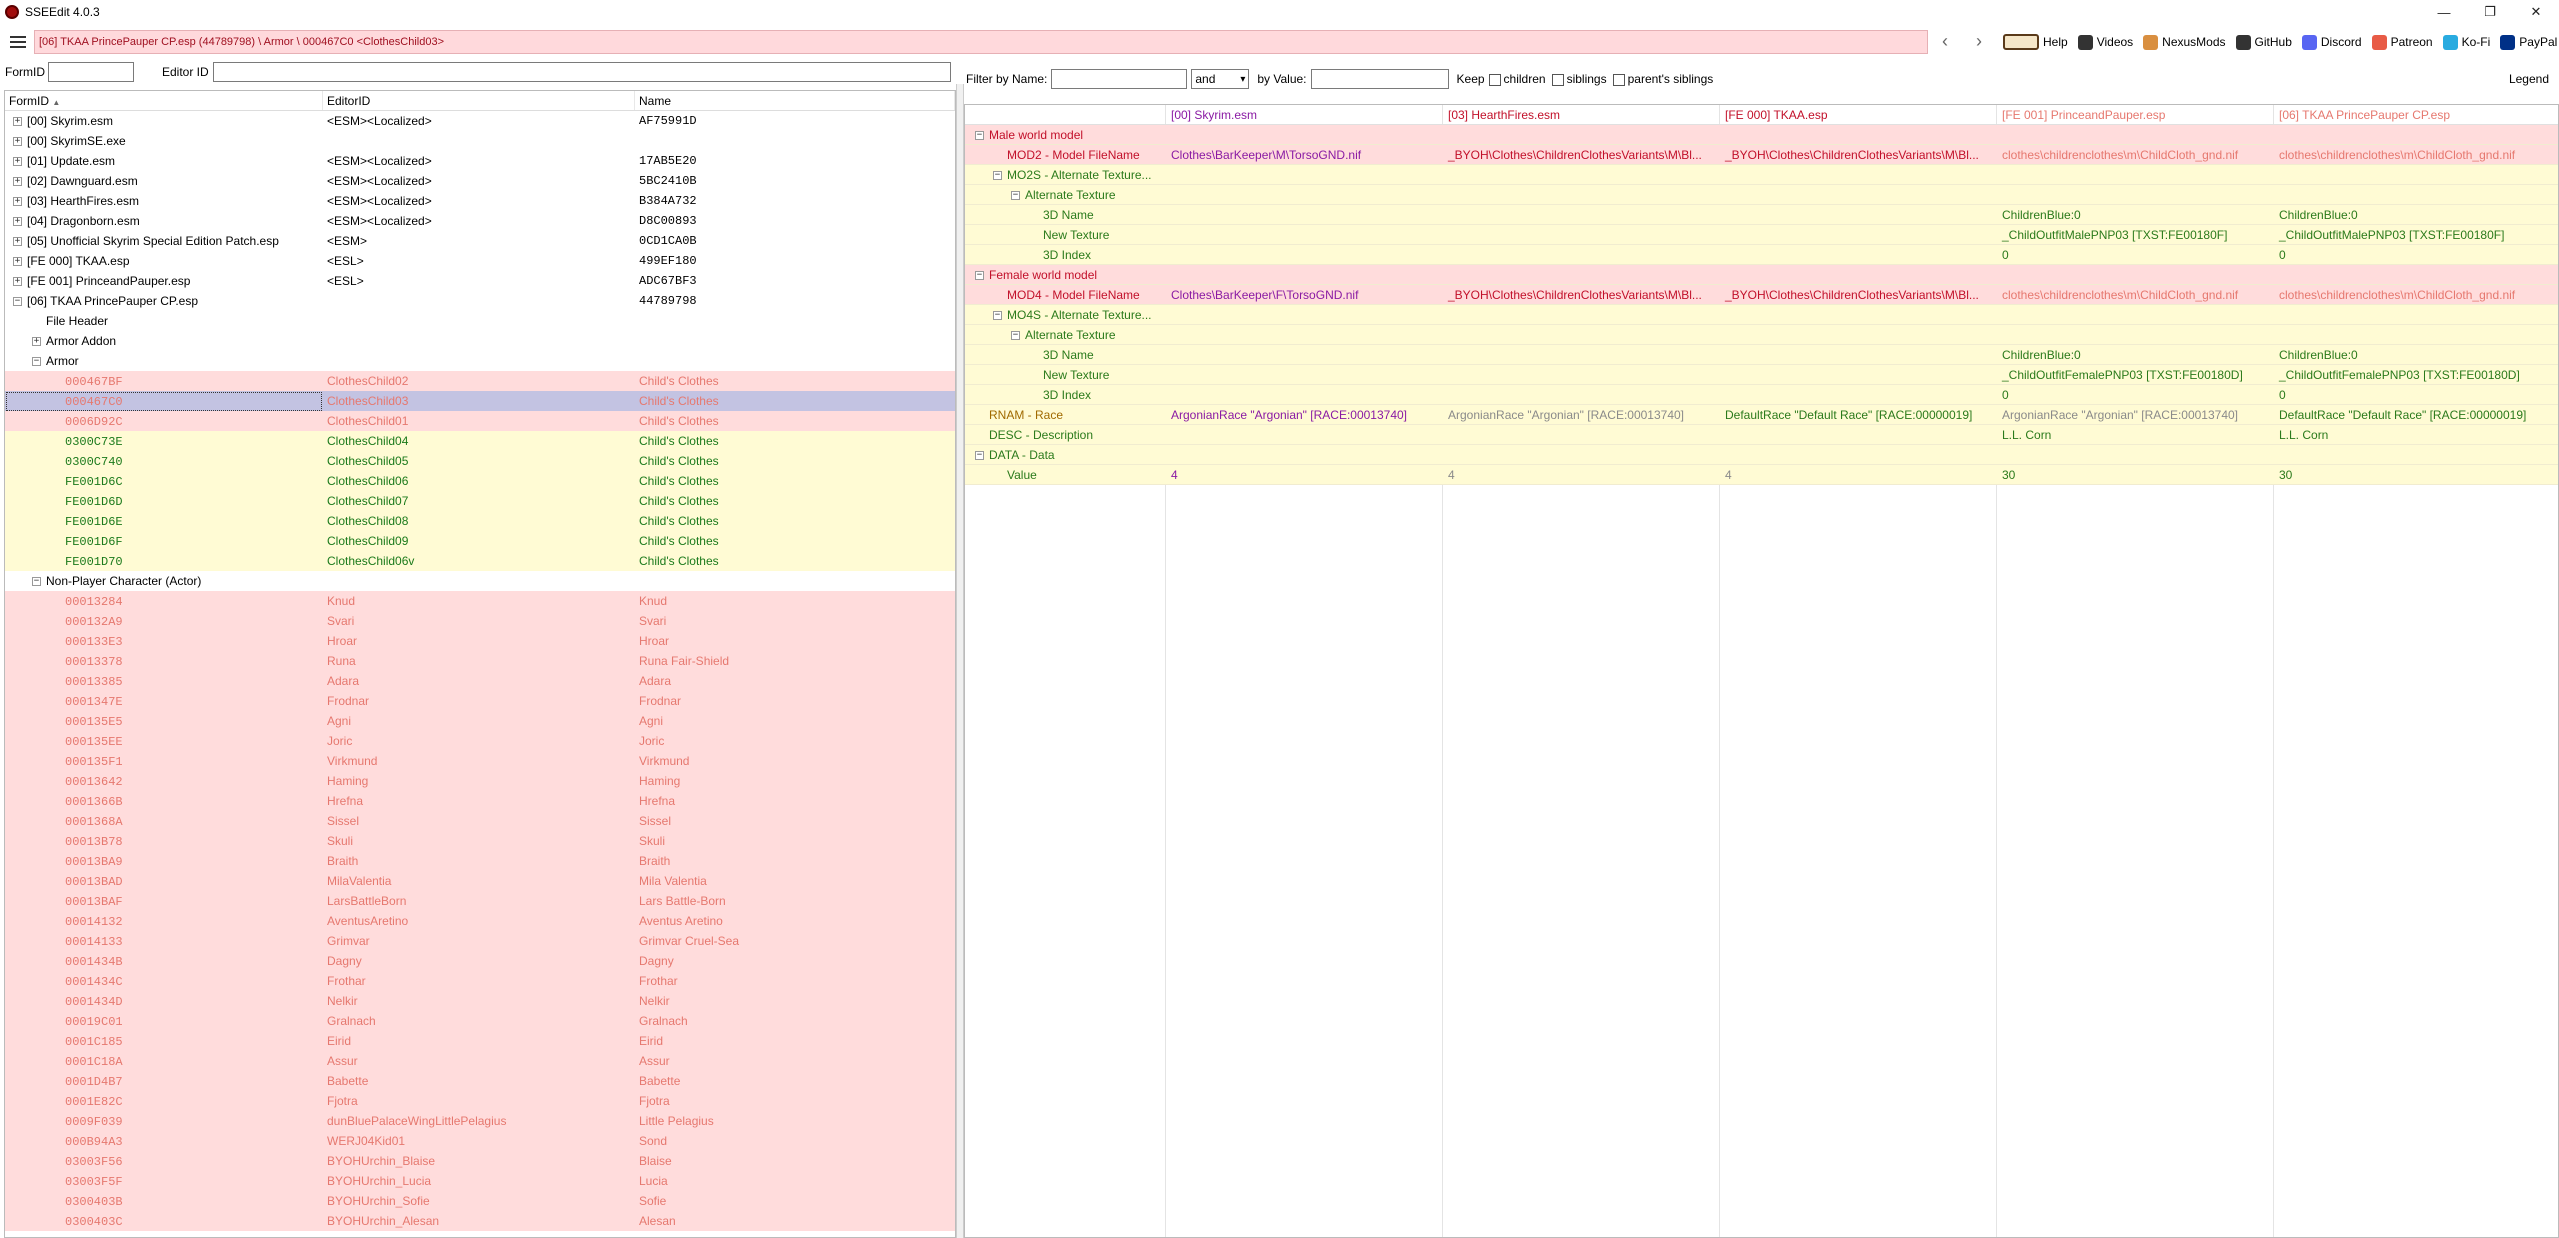 The width and height of the screenshot is (2559, 1238). I want to click on forward-icon: ›, so click(1979, 41).